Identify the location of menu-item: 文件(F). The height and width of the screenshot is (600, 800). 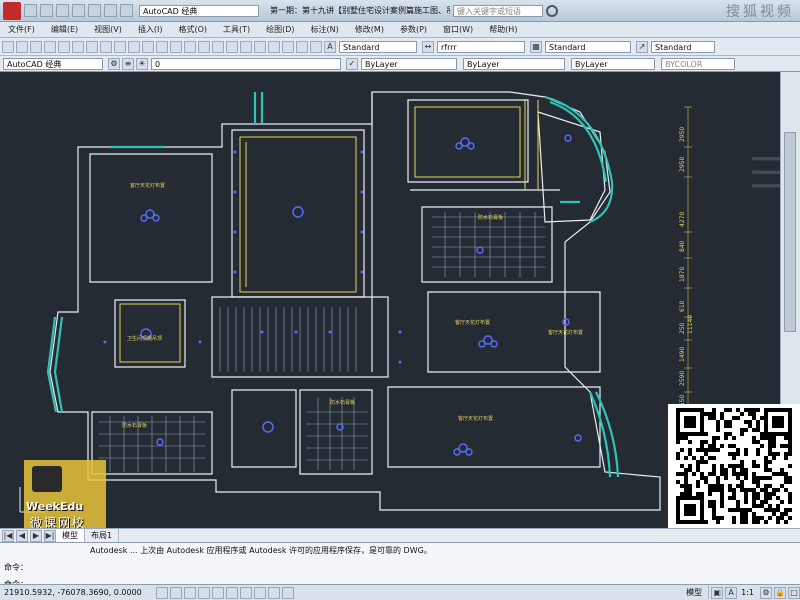
(21, 29).